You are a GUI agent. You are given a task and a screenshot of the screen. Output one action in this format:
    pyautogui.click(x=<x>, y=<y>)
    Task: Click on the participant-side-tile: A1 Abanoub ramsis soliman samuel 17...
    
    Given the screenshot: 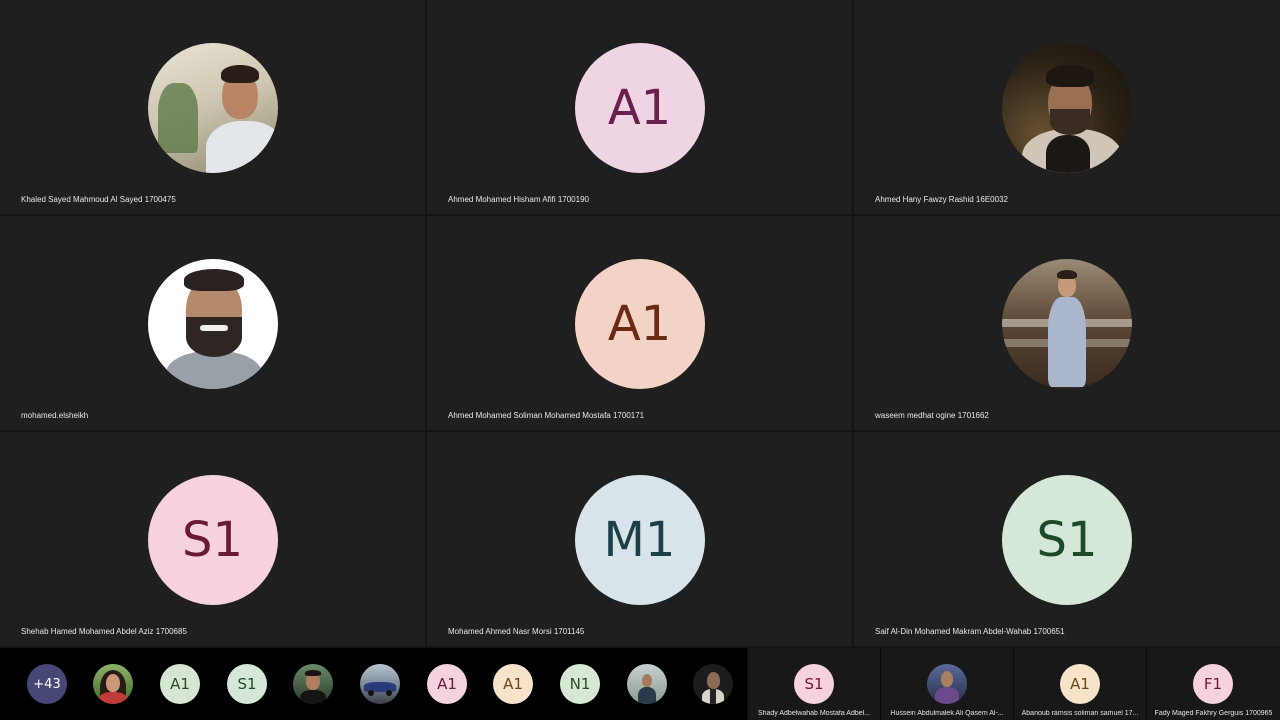 What is the action you would take?
    pyautogui.click(x=1080, y=684)
    